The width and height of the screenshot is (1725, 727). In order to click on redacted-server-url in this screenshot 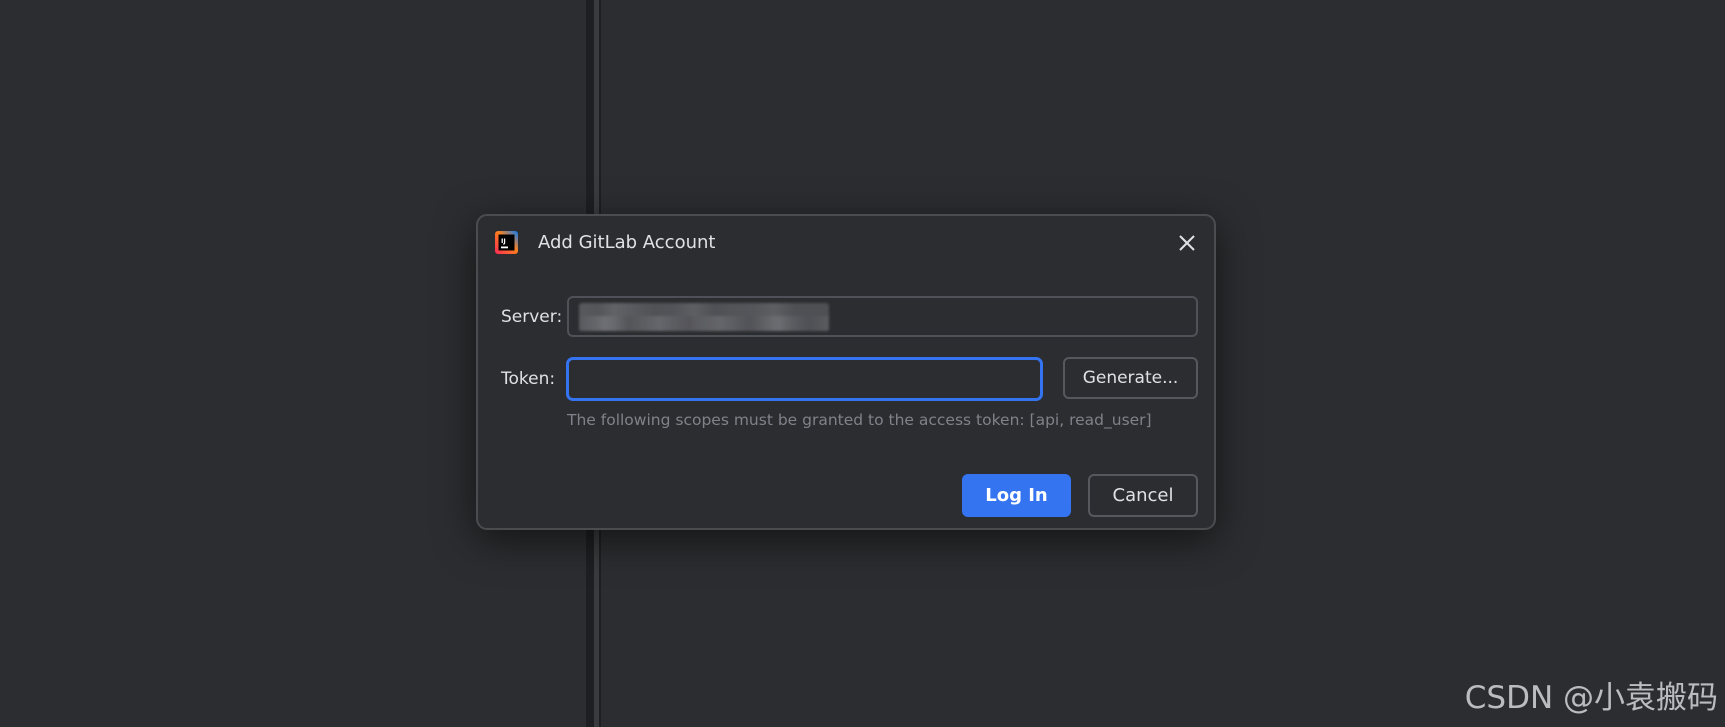, I will do `click(704, 317)`.